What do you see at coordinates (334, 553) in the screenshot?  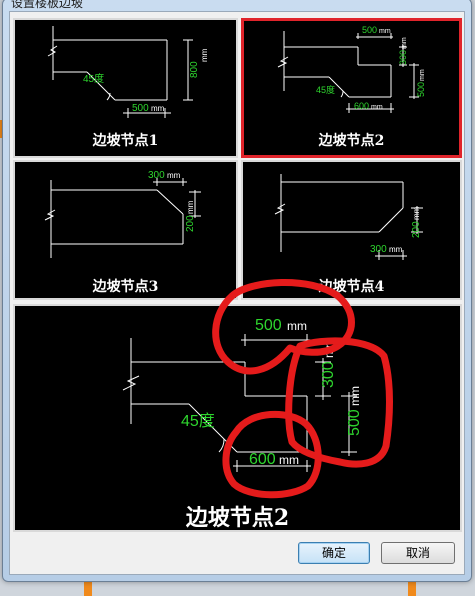 I see `ok-button: 确定` at bounding box center [334, 553].